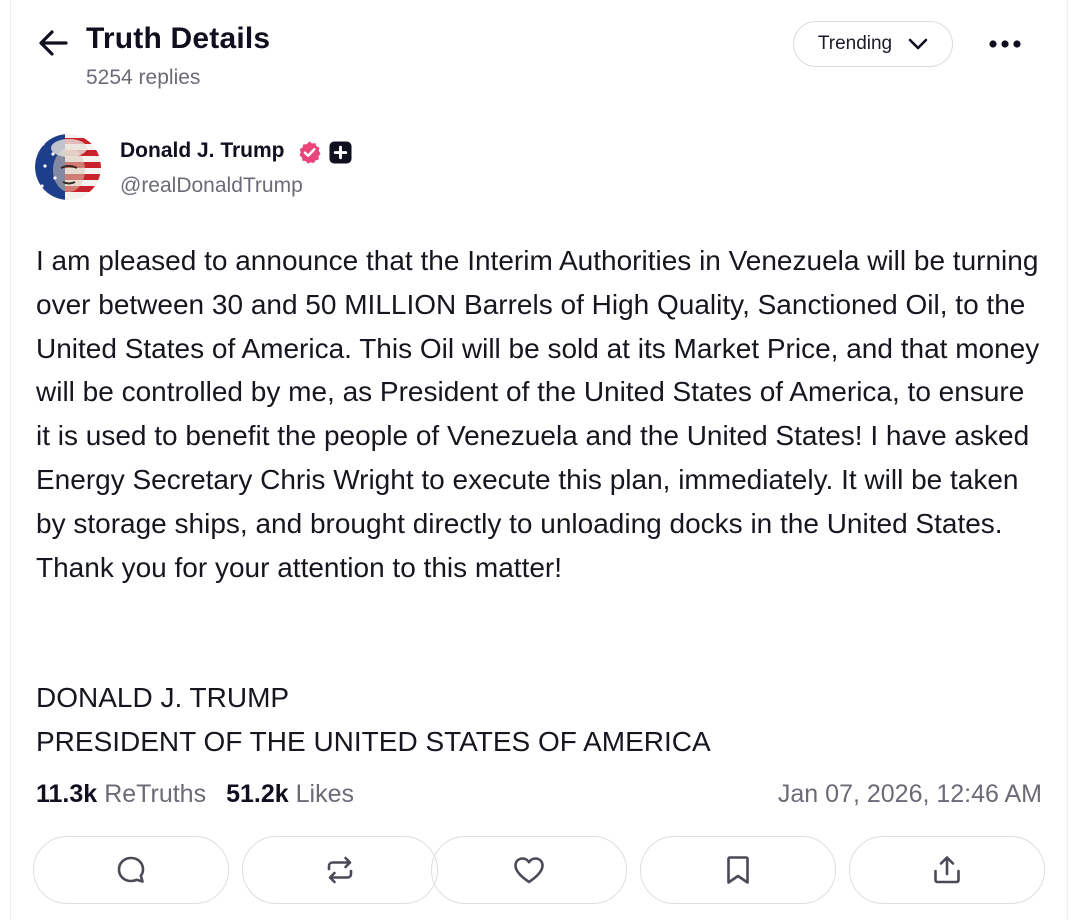 The height and width of the screenshot is (920, 1080). What do you see at coordinates (310, 152) in the screenshot?
I see `verified-badge-icon` at bounding box center [310, 152].